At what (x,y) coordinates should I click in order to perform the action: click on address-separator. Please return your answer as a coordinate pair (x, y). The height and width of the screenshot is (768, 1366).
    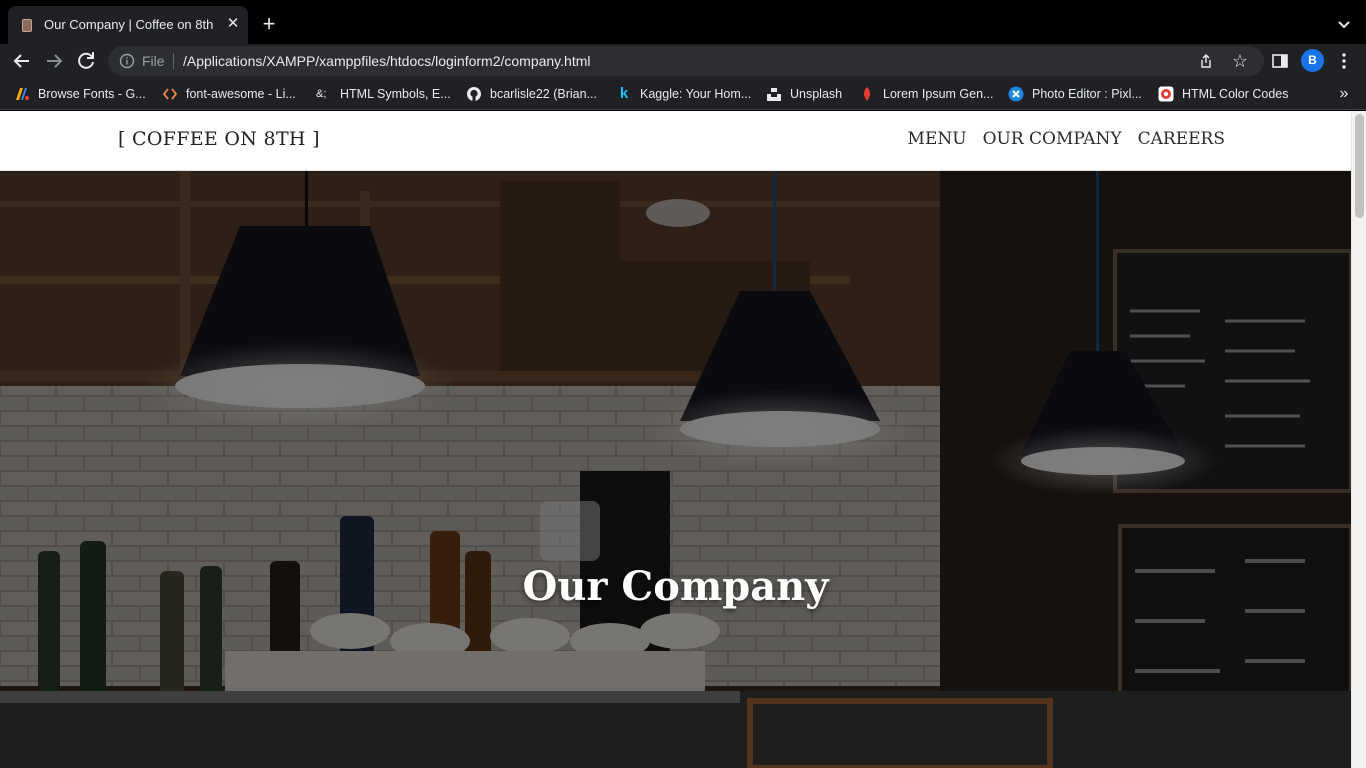
    Looking at the image, I should click on (173, 61).